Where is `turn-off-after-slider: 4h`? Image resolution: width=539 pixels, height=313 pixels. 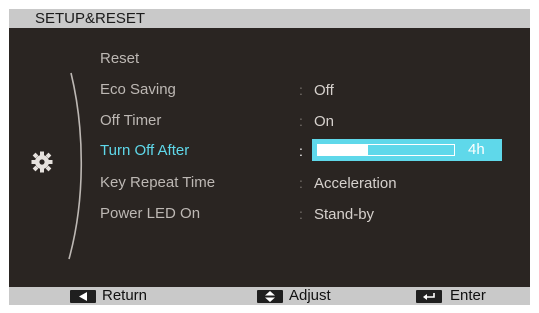
turn-off-after-slider: 4h is located at coordinates (407, 150).